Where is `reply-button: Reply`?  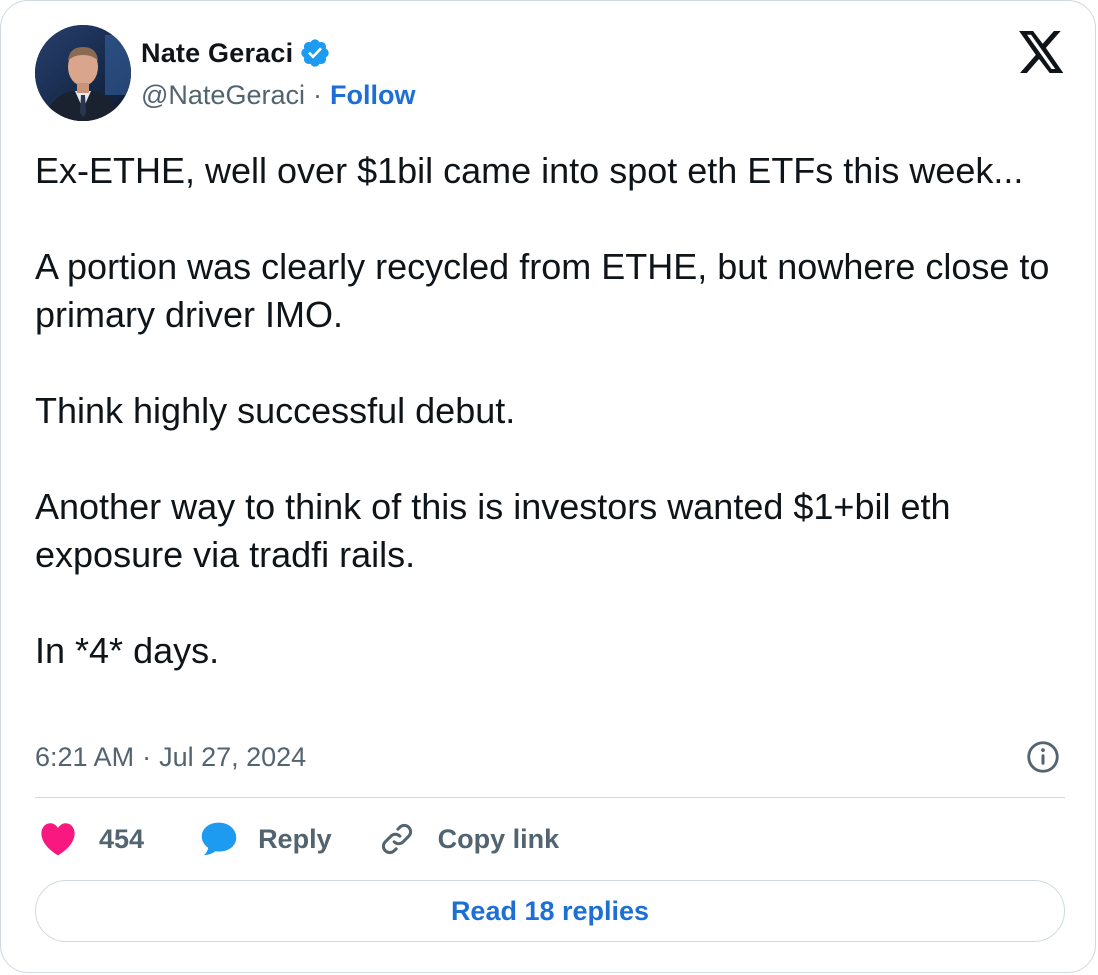
reply-button: Reply is located at coordinates (266, 839).